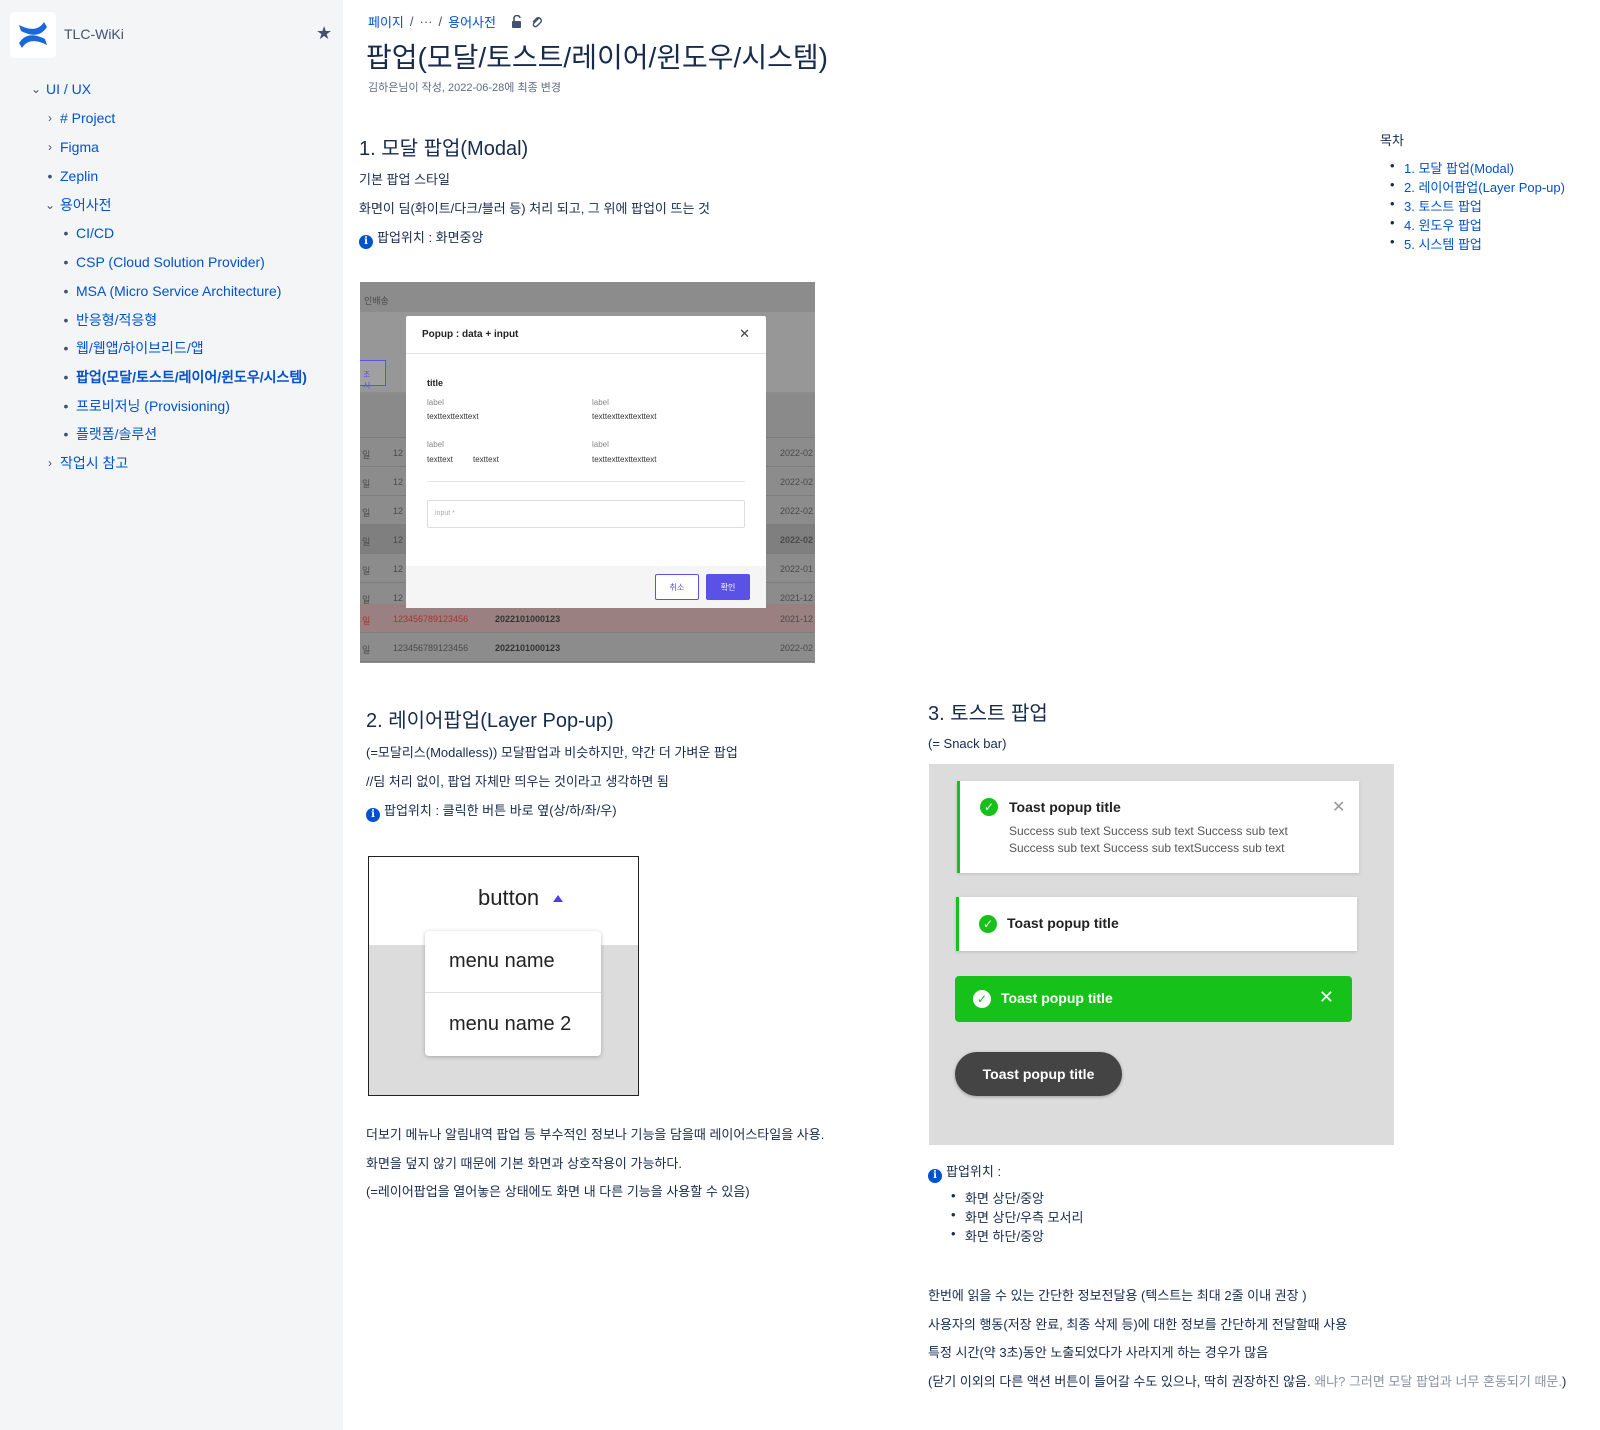 Image resolution: width=1600 pixels, height=1430 pixels. Describe the element at coordinates (1477, 186) in the screenshot. I see `toc-link-layer: 2. 레이어팝업(Layer Pop-up)` at that location.